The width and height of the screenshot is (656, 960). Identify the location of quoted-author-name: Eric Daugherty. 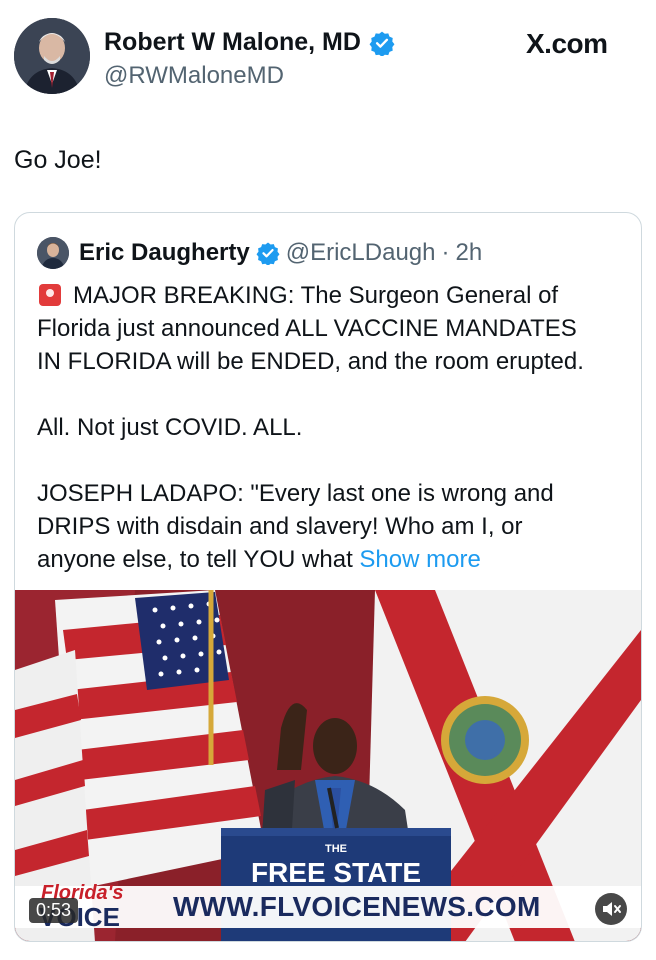
(164, 253).